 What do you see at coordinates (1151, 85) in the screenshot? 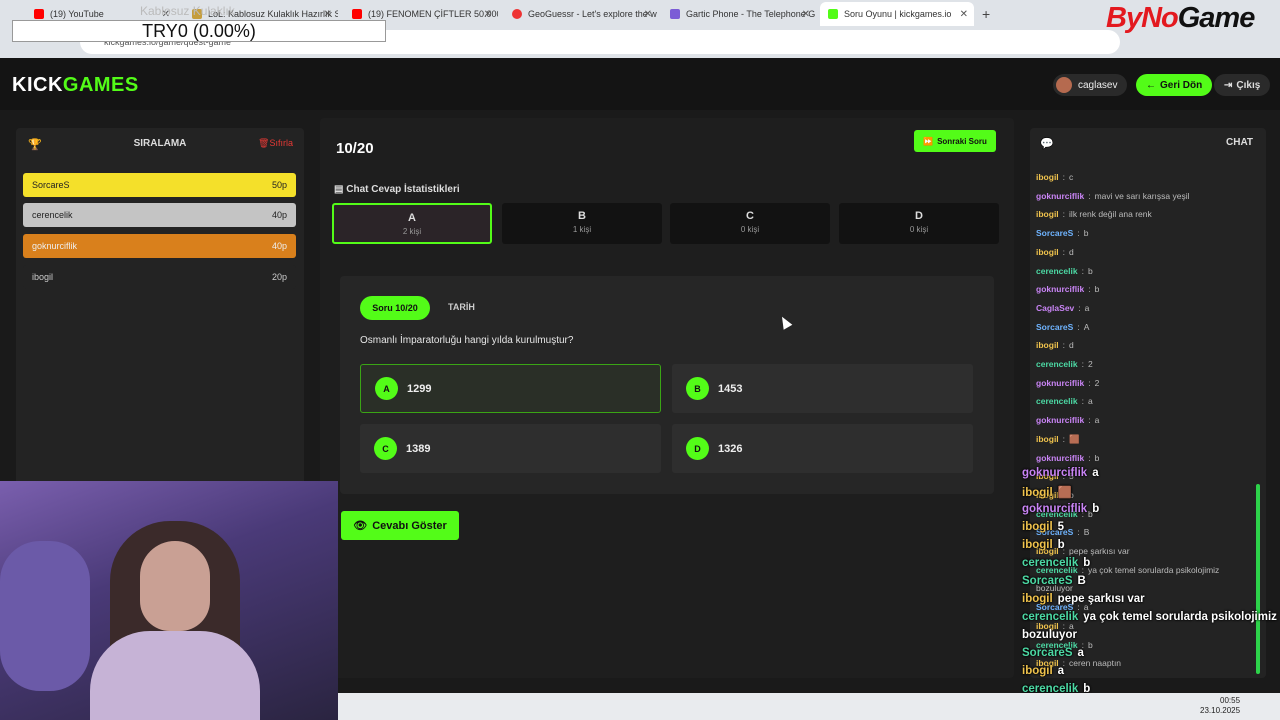
I see `arrow-left-icon: ←` at bounding box center [1151, 85].